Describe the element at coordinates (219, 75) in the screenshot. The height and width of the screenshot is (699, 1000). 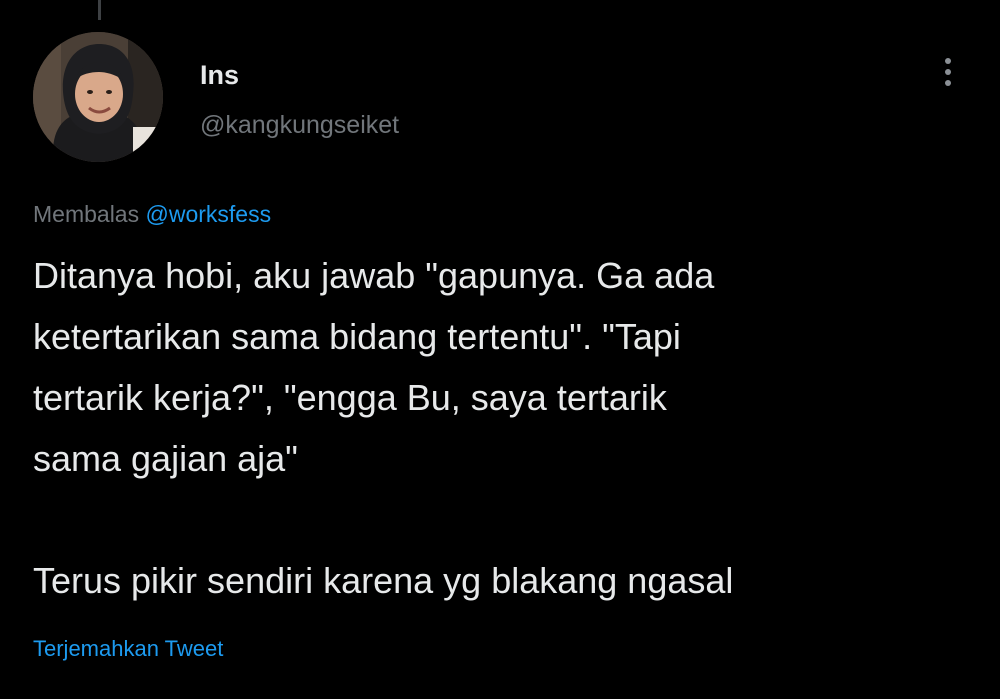
I see `display-name: Ins` at that location.